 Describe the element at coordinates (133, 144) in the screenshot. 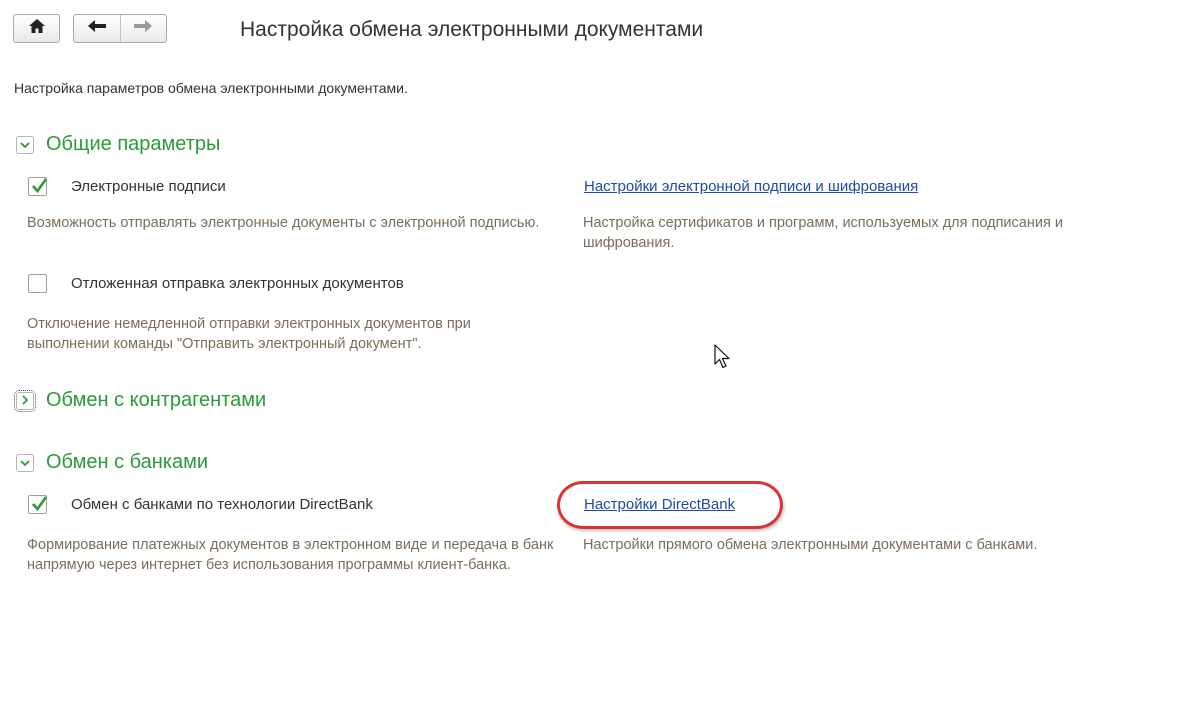

I see `section-title-general: Общие параметры` at that location.